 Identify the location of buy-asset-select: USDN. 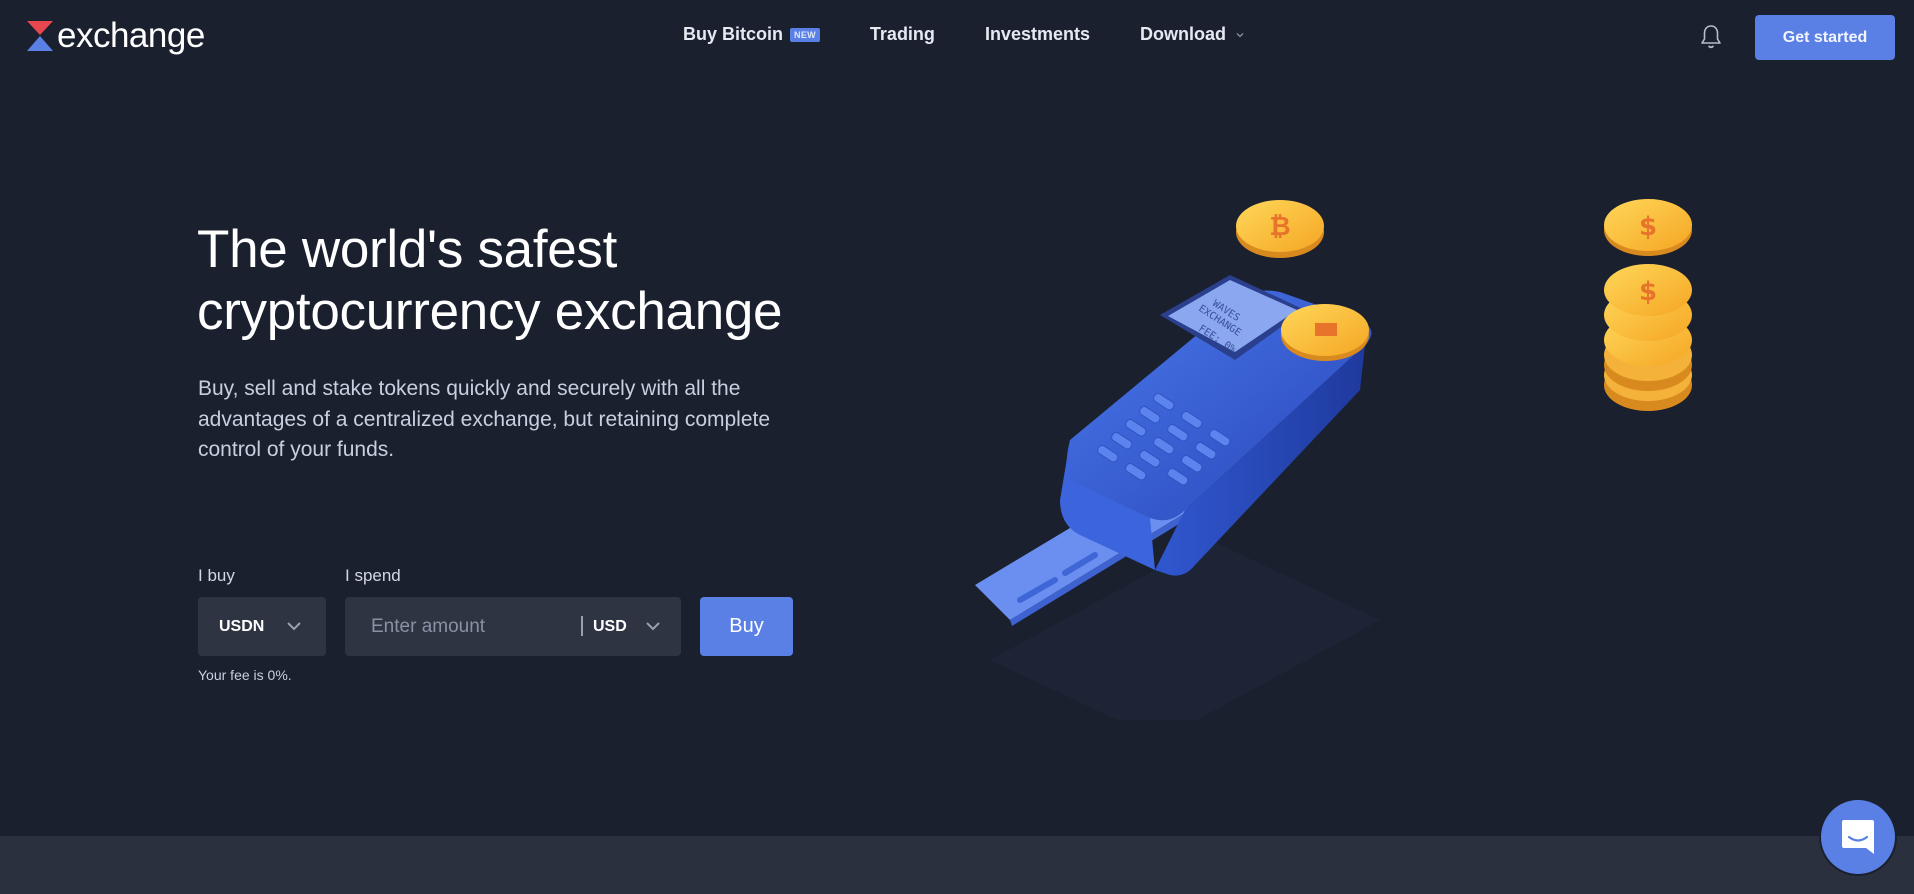
(262, 626).